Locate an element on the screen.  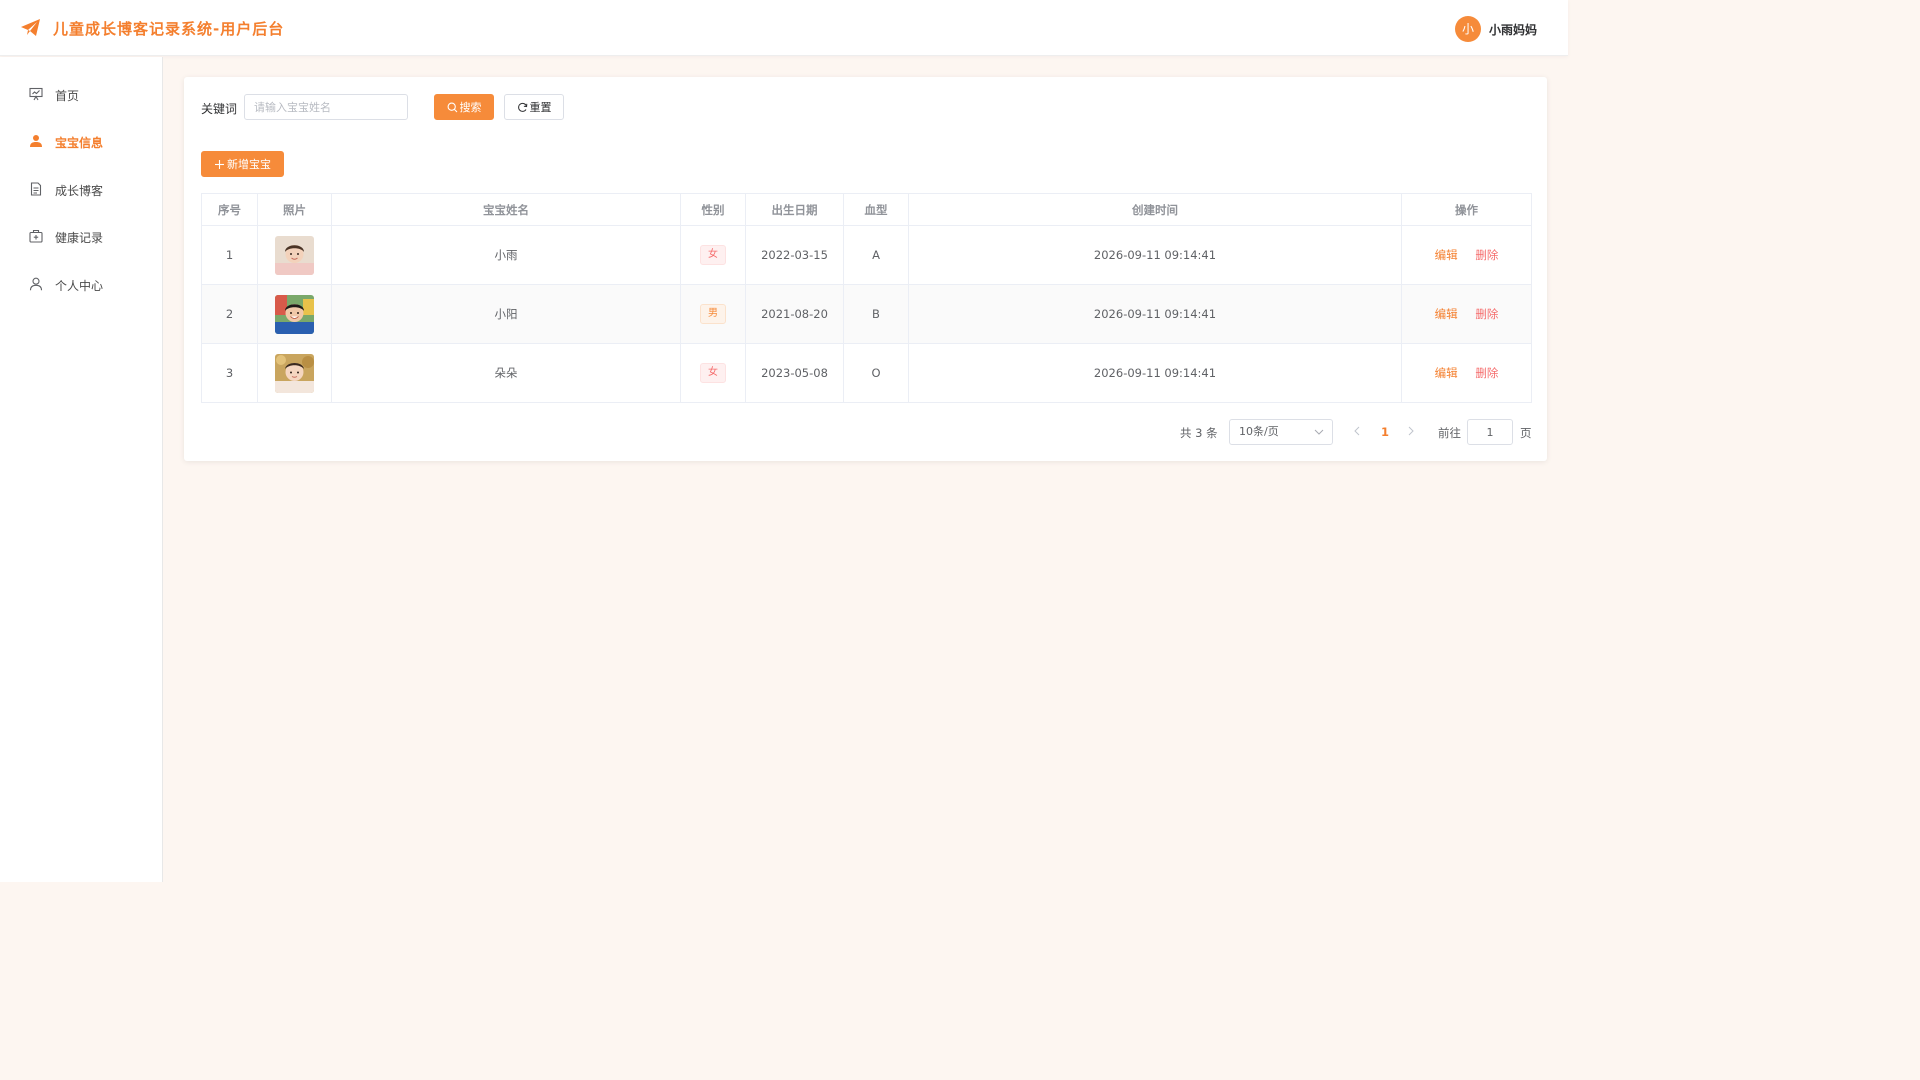
presentation-icon is located at coordinates (36, 94).